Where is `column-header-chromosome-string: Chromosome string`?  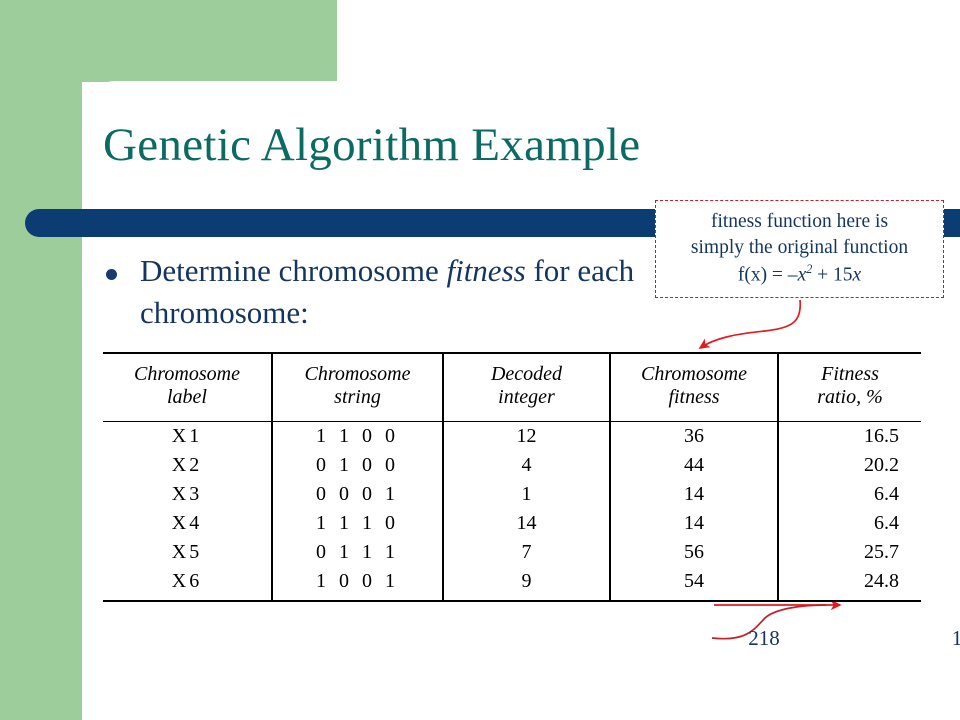
column-header-chromosome-string: Chromosome string is located at coordinates (358, 387).